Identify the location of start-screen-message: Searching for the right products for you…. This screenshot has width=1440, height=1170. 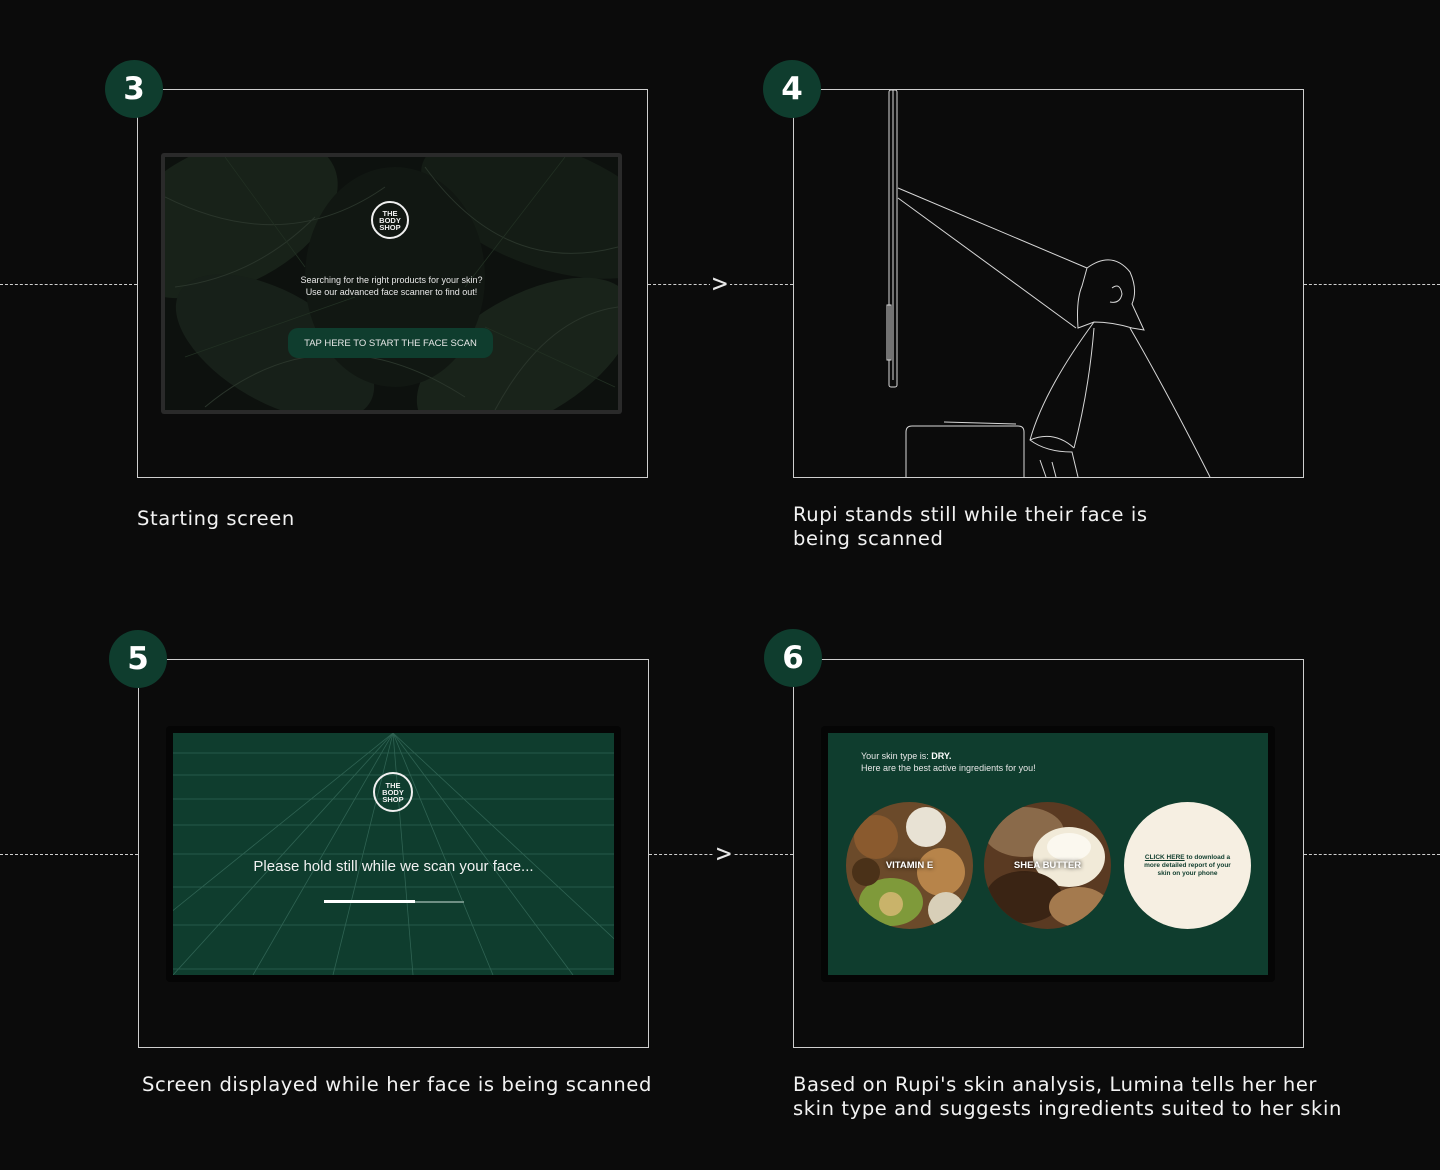
(391, 286).